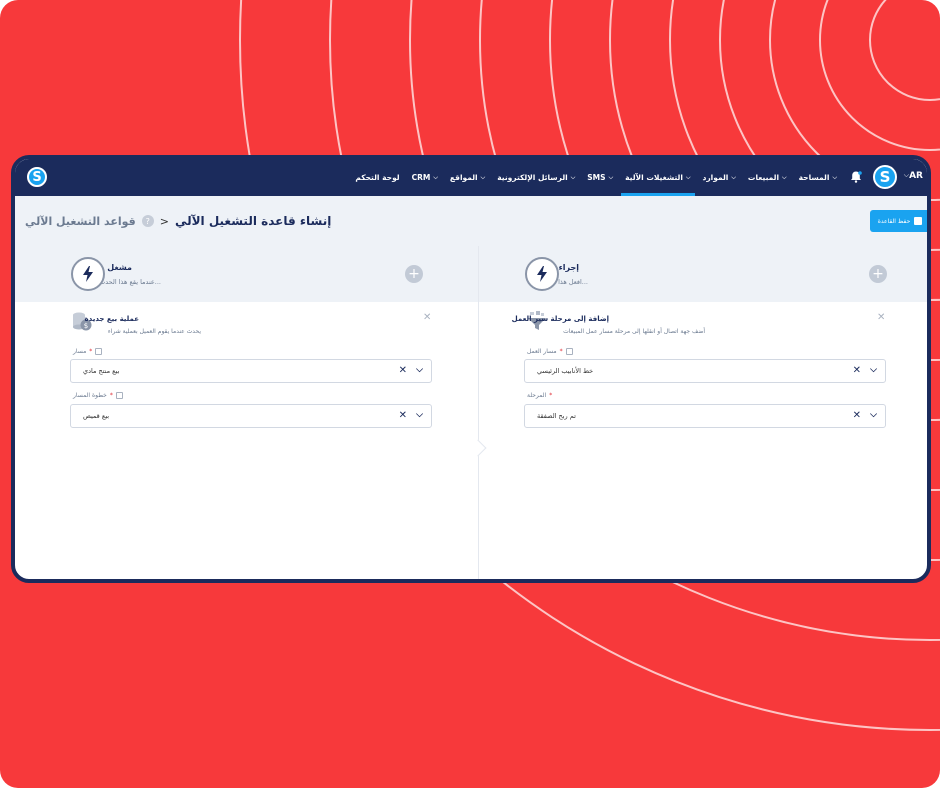 The image size is (940, 788). What do you see at coordinates (90, 395) in the screenshot?
I see `field-label-text: خطوة المسار` at bounding box center [90, 395].